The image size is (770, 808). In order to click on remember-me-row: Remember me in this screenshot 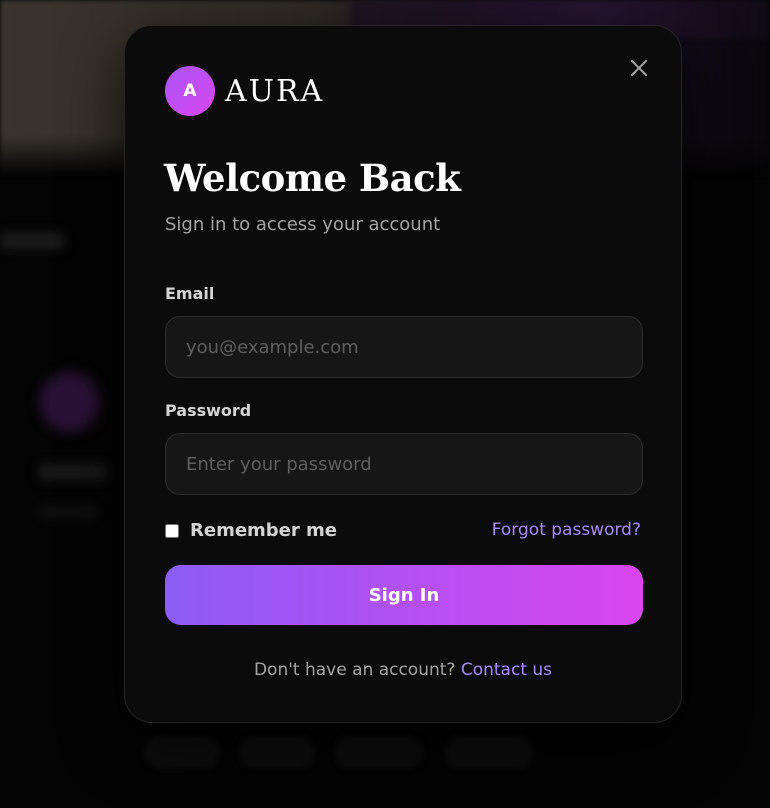, I will do `click(251, 530)`.